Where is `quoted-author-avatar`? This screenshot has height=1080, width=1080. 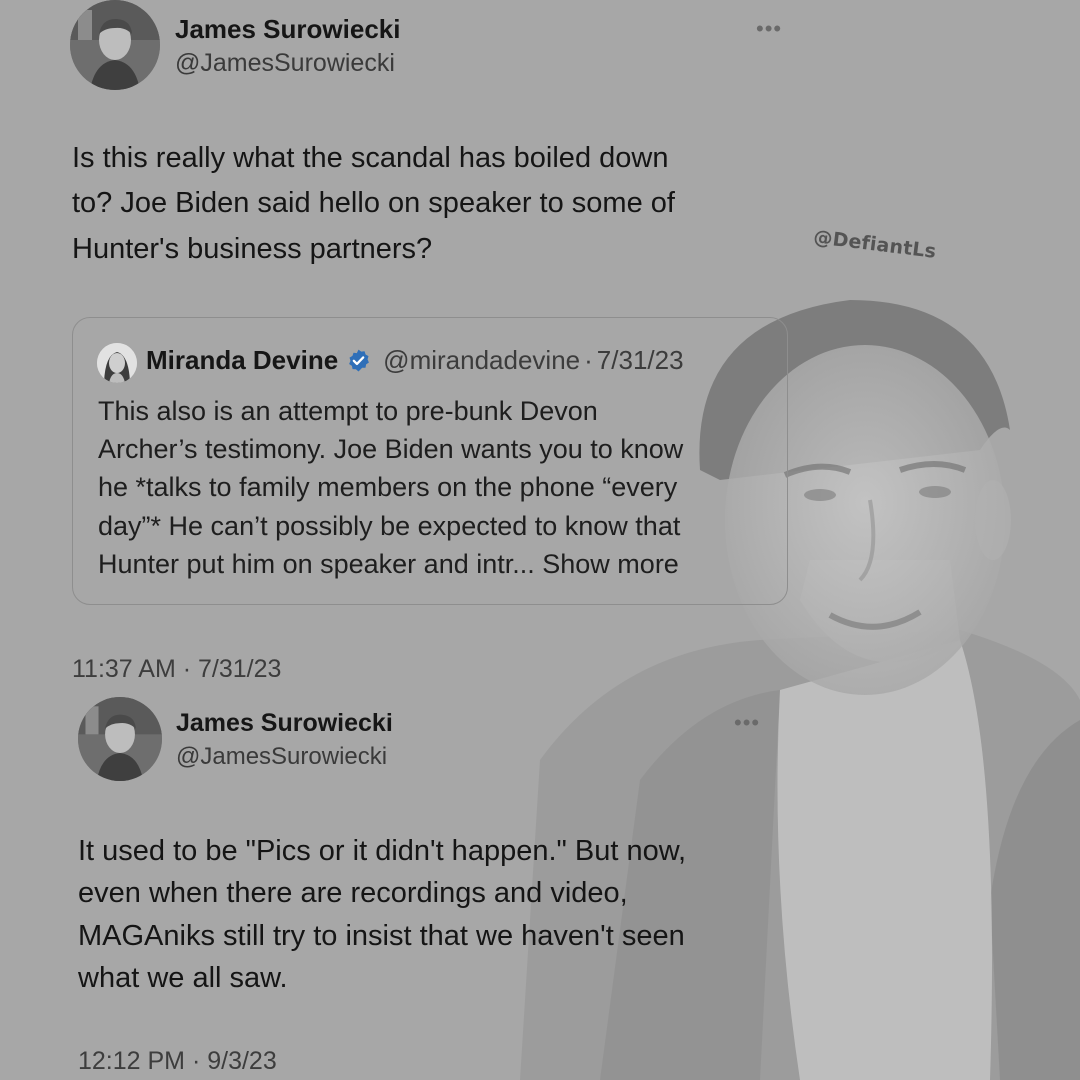 quoted-author-avatar is located at coordinates (117, 363).